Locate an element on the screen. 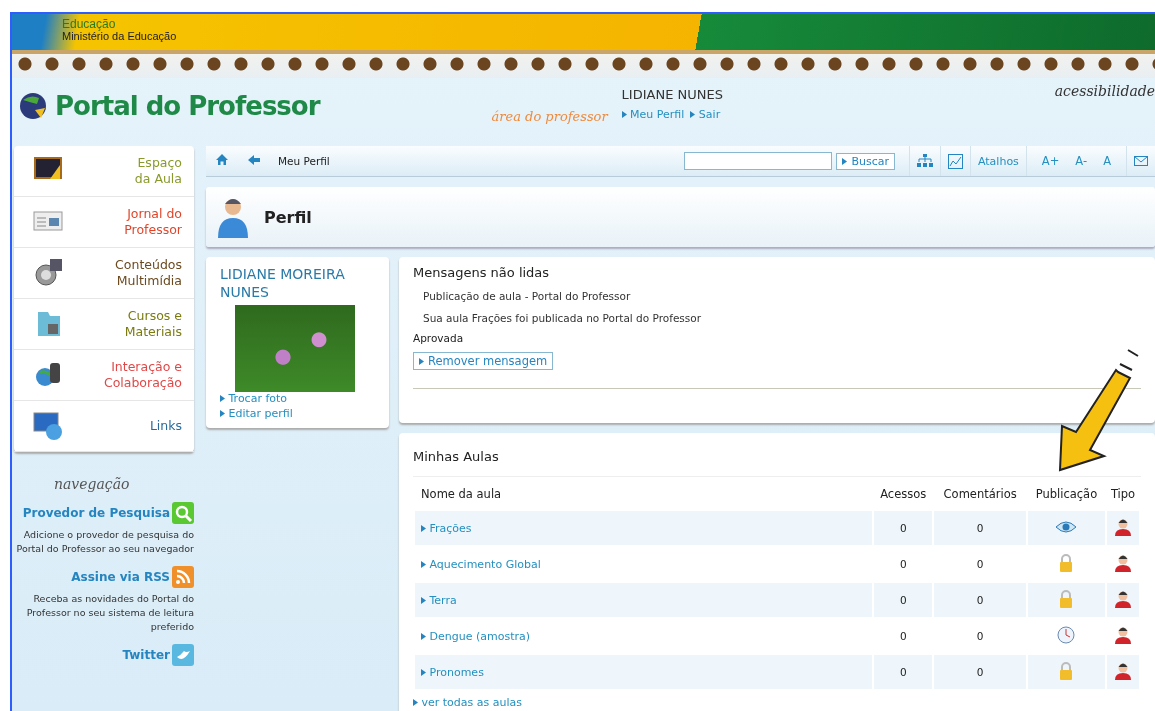  banner-subtitle: Ministério da Educação is located at coordinates (119, 36).